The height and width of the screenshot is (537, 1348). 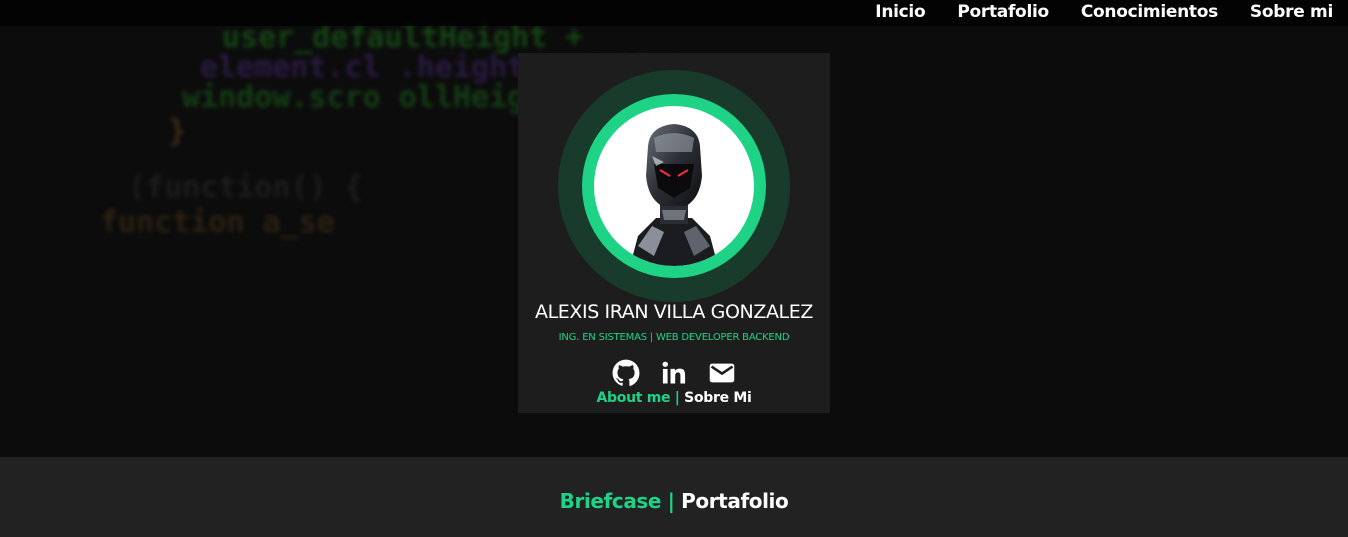 I want to click on mail-icon, so click(x=722, y=373).